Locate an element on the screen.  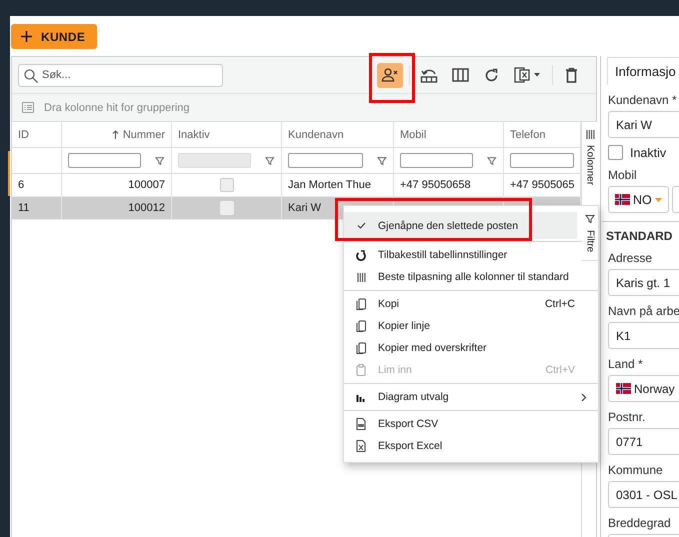
menu-item: Kopi Ctrl+C is located at coordinates (460, 304).